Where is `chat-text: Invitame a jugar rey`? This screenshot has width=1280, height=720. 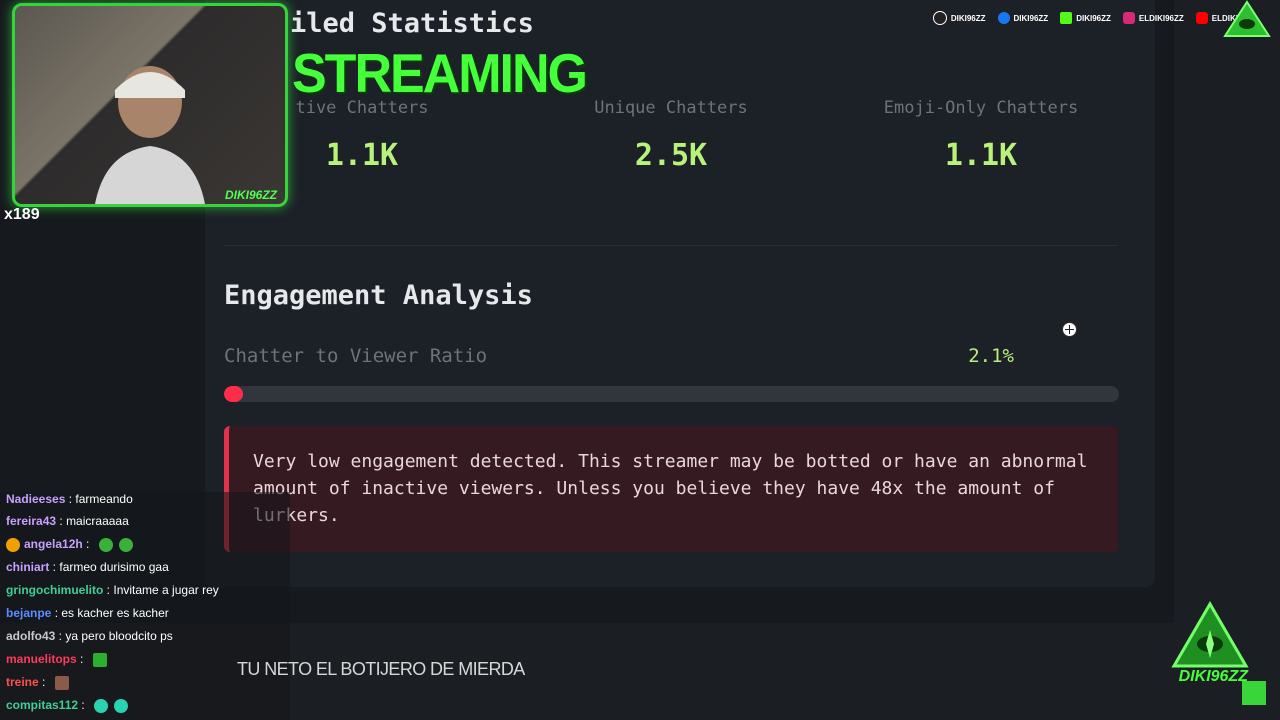 chat-text: Invitame a jugar rey is located at coordinates (166, 590).